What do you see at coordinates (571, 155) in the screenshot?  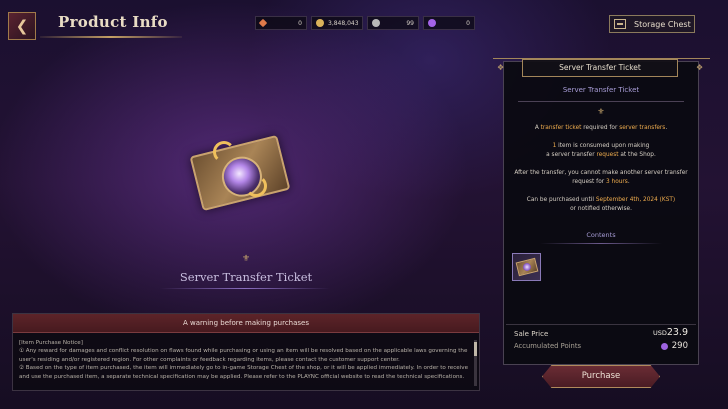 I see `desc-text: a server transfer` at bounding box center [571, 155].